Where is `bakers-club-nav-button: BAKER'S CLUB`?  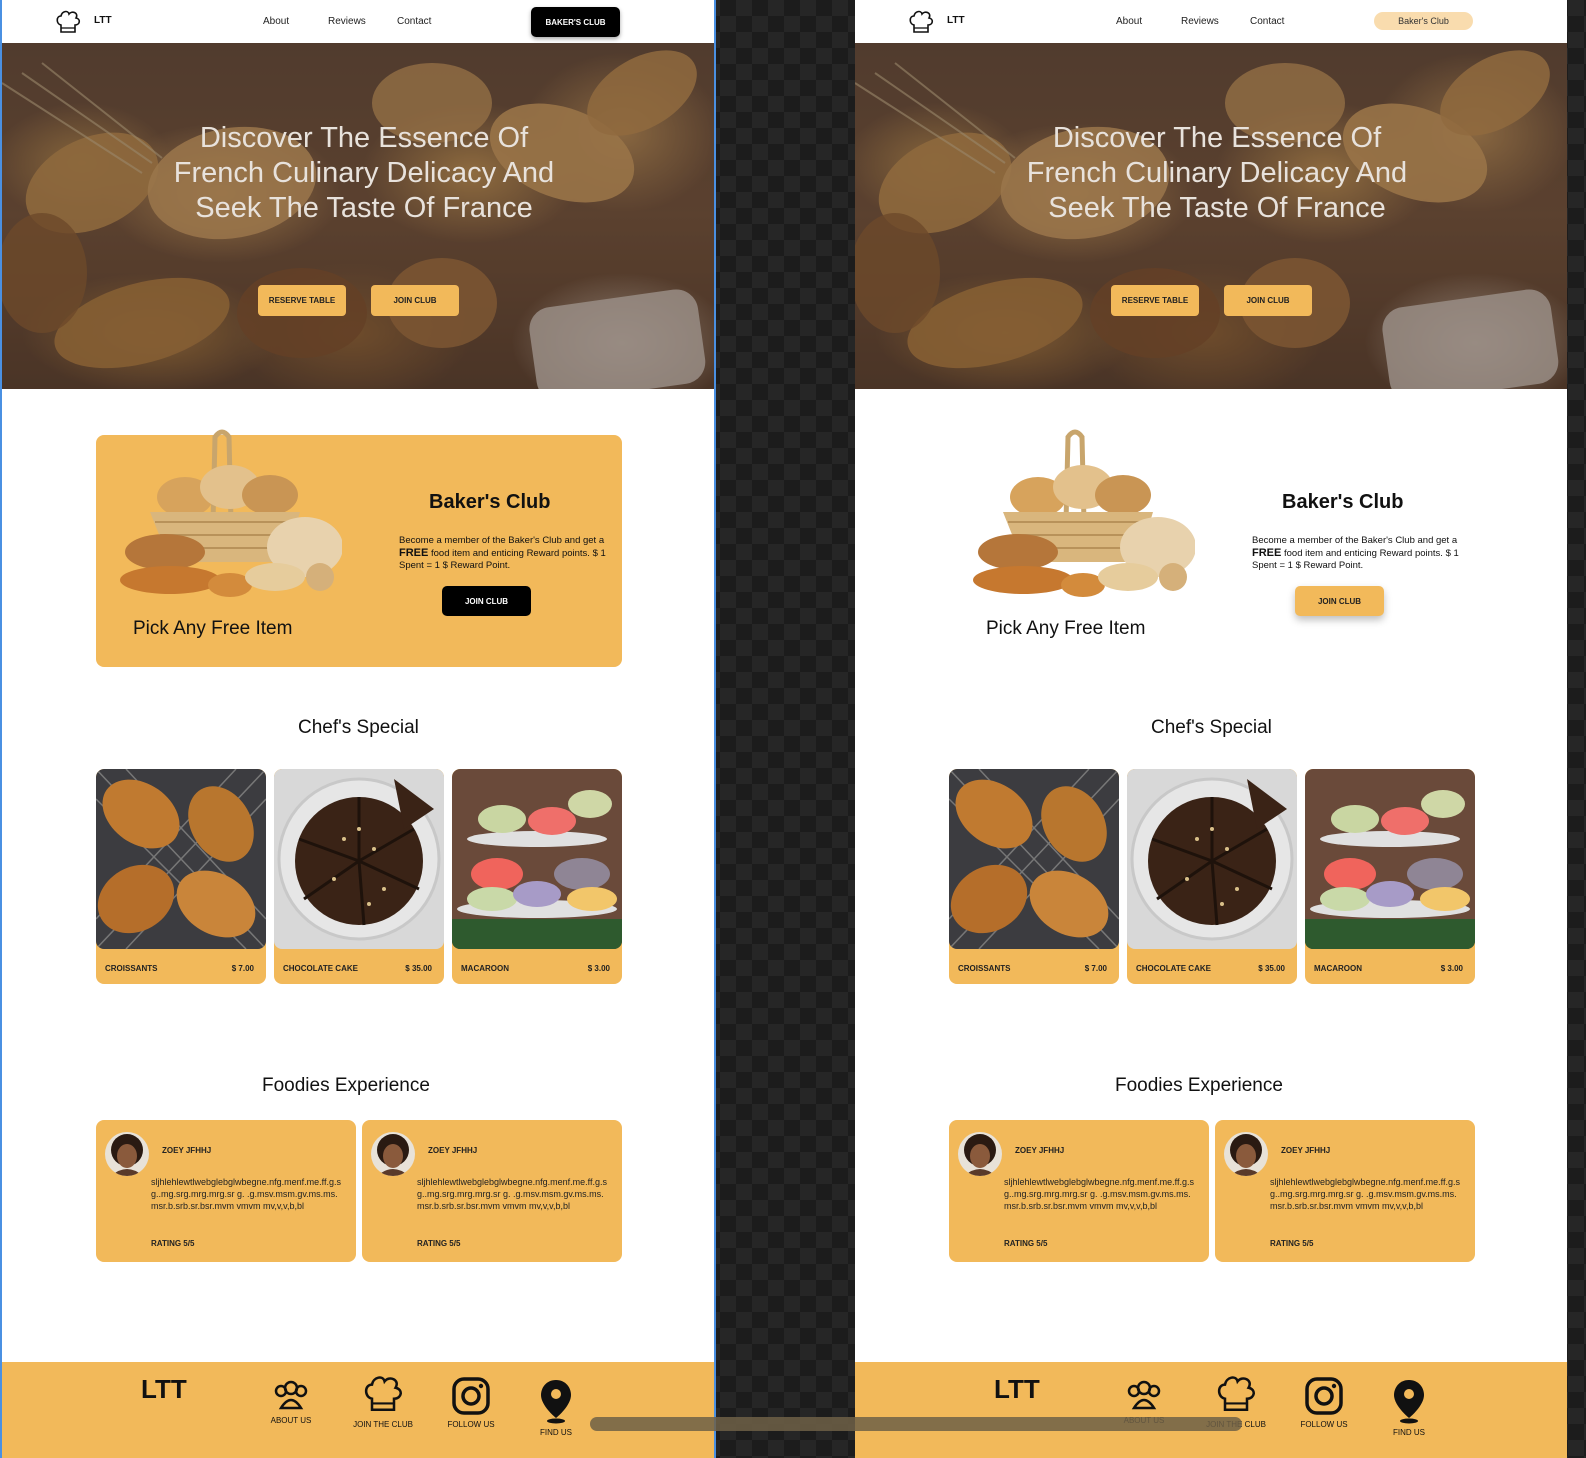
bakers-club-nav-button: BAKER'S CLUB is located at coordinates (575, 22).